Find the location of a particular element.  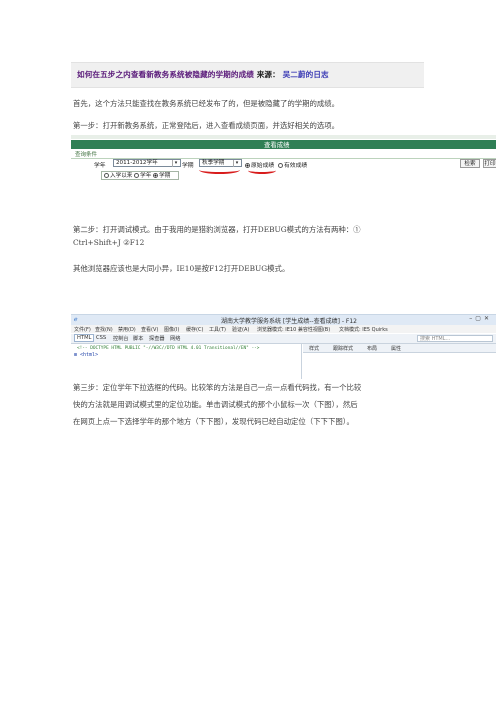

tab-network: 网络 is located at coordinates (175, 338).